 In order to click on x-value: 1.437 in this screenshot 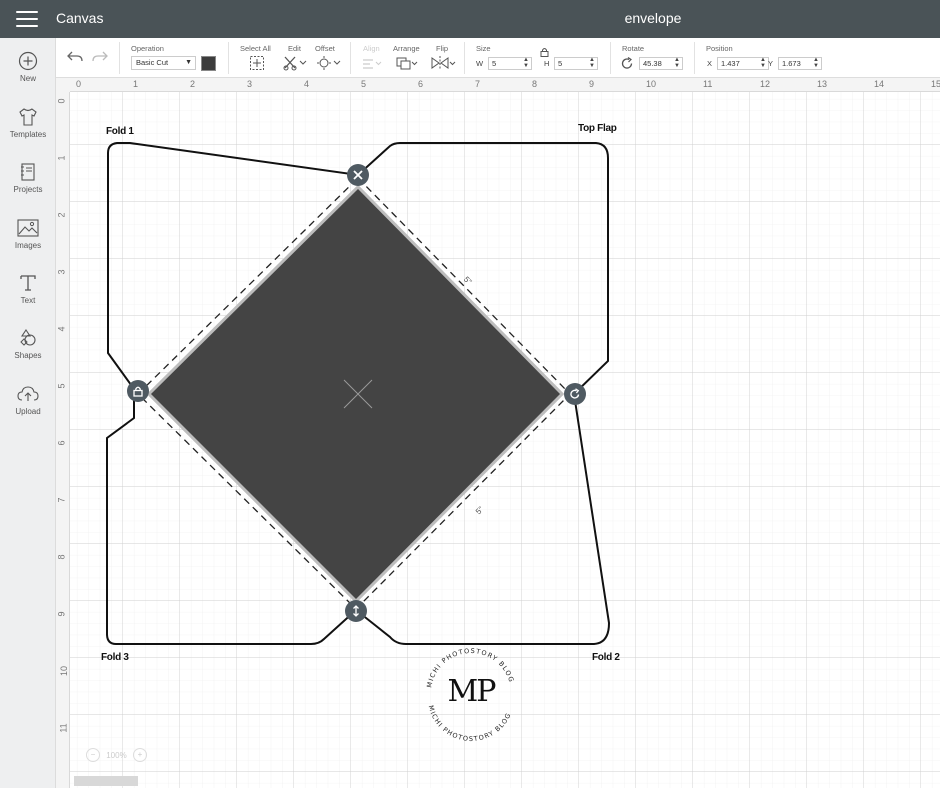, I will do `click(730, 63)`.